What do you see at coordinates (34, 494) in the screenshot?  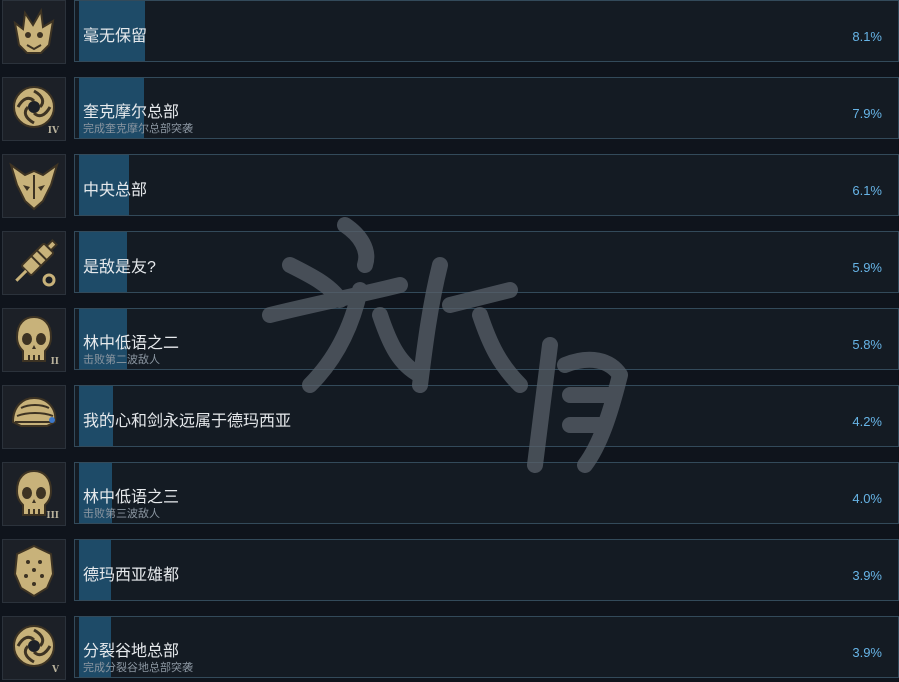 I see `skull-icon: III` at bounding box center [34, 494].